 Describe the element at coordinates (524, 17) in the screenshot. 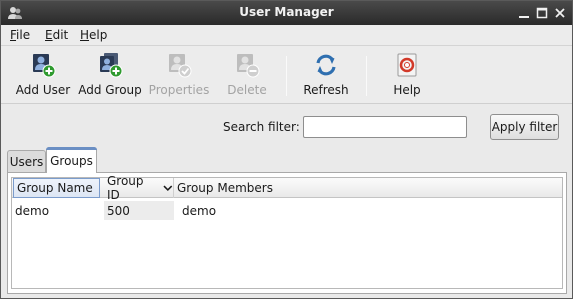

I see `minimize-icon` at that location.